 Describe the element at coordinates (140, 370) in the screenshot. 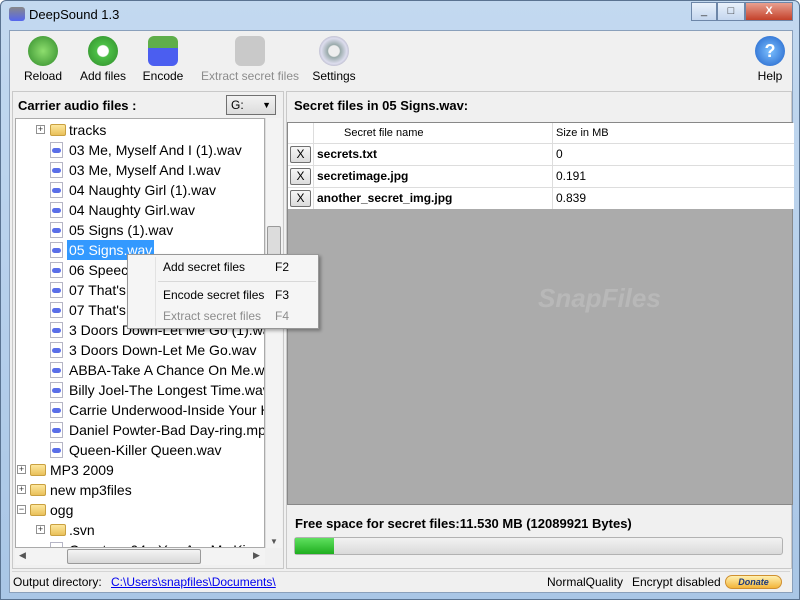

I see `tree-item: ABBA-Take A Chance On Me.wav` at that location.